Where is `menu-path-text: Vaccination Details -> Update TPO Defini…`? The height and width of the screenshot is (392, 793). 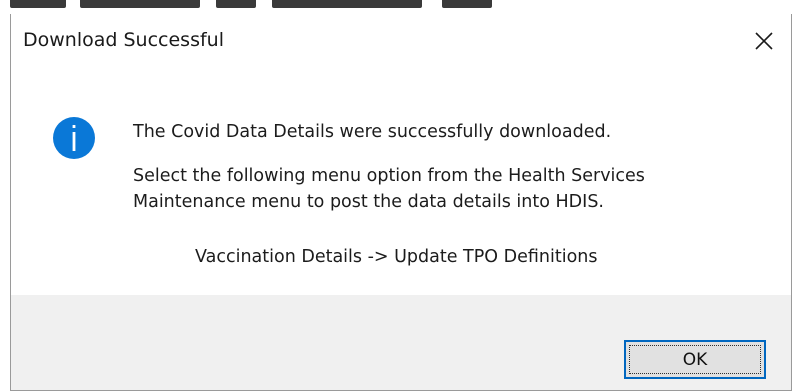 menu-path-text: Vaccination Details -> Update TPO Defini… is located at coordinates (396, 257).